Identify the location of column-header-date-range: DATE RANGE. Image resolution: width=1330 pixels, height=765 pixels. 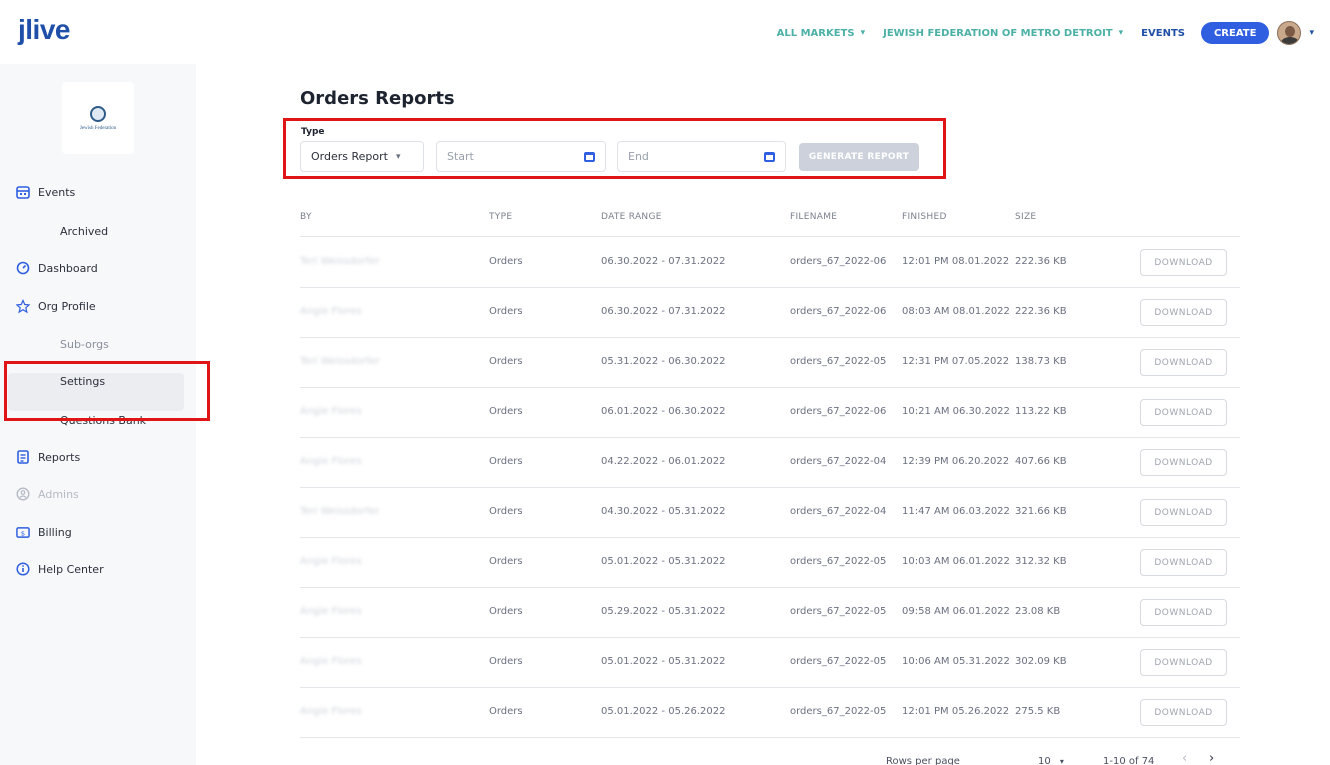
(631, 217).